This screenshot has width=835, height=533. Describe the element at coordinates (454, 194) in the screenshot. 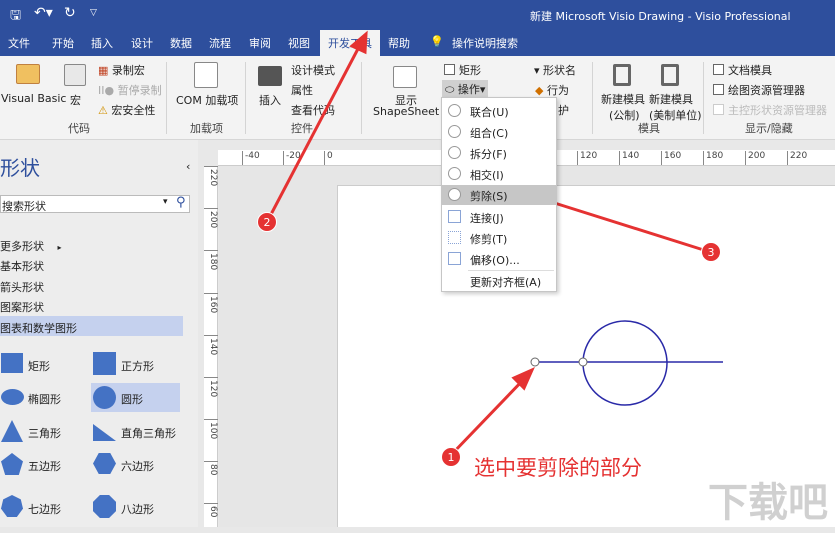

I see `subtract-icon` at that location.